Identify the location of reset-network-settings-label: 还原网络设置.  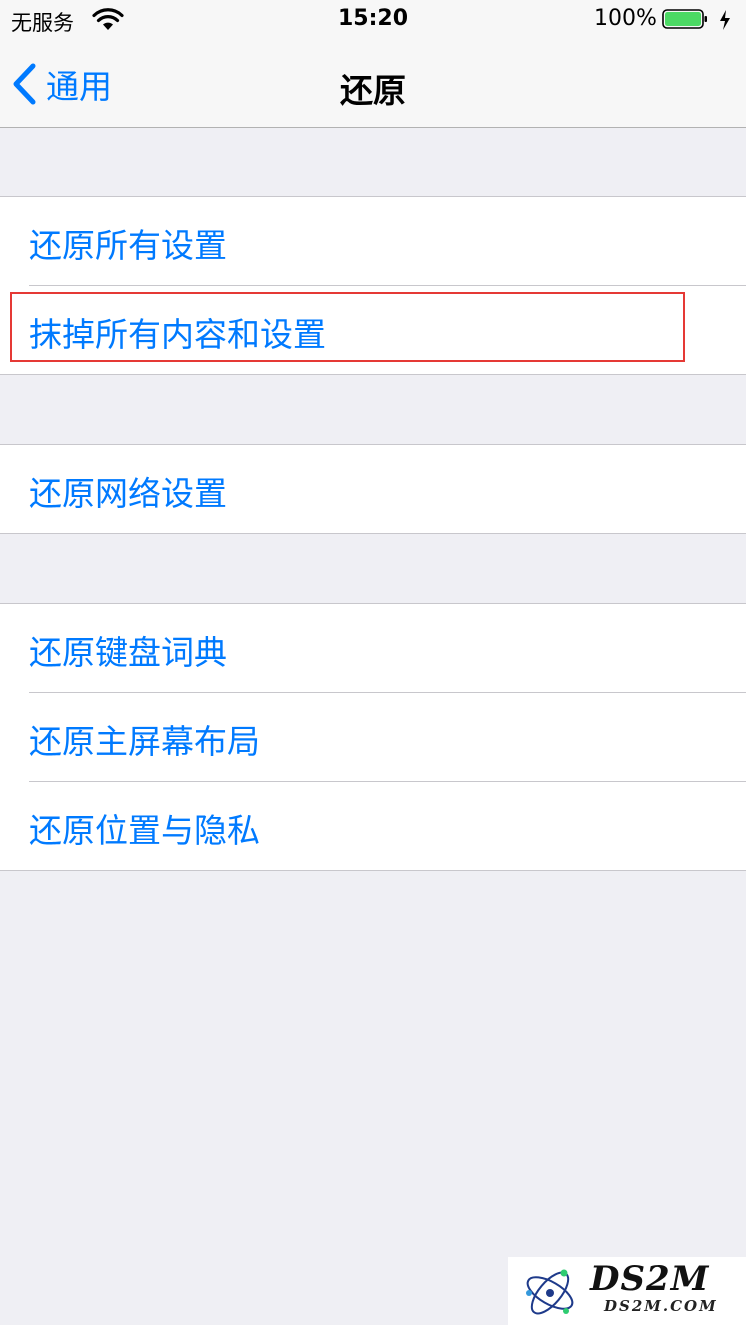
(128, 493).